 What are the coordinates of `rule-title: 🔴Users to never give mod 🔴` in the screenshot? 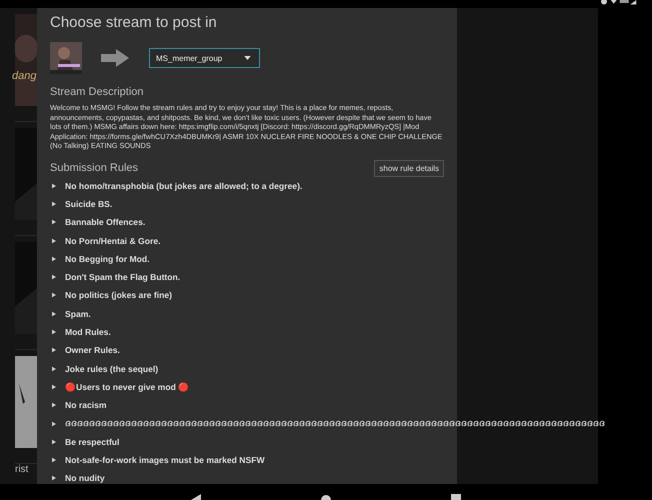 It's located at (127, 387).